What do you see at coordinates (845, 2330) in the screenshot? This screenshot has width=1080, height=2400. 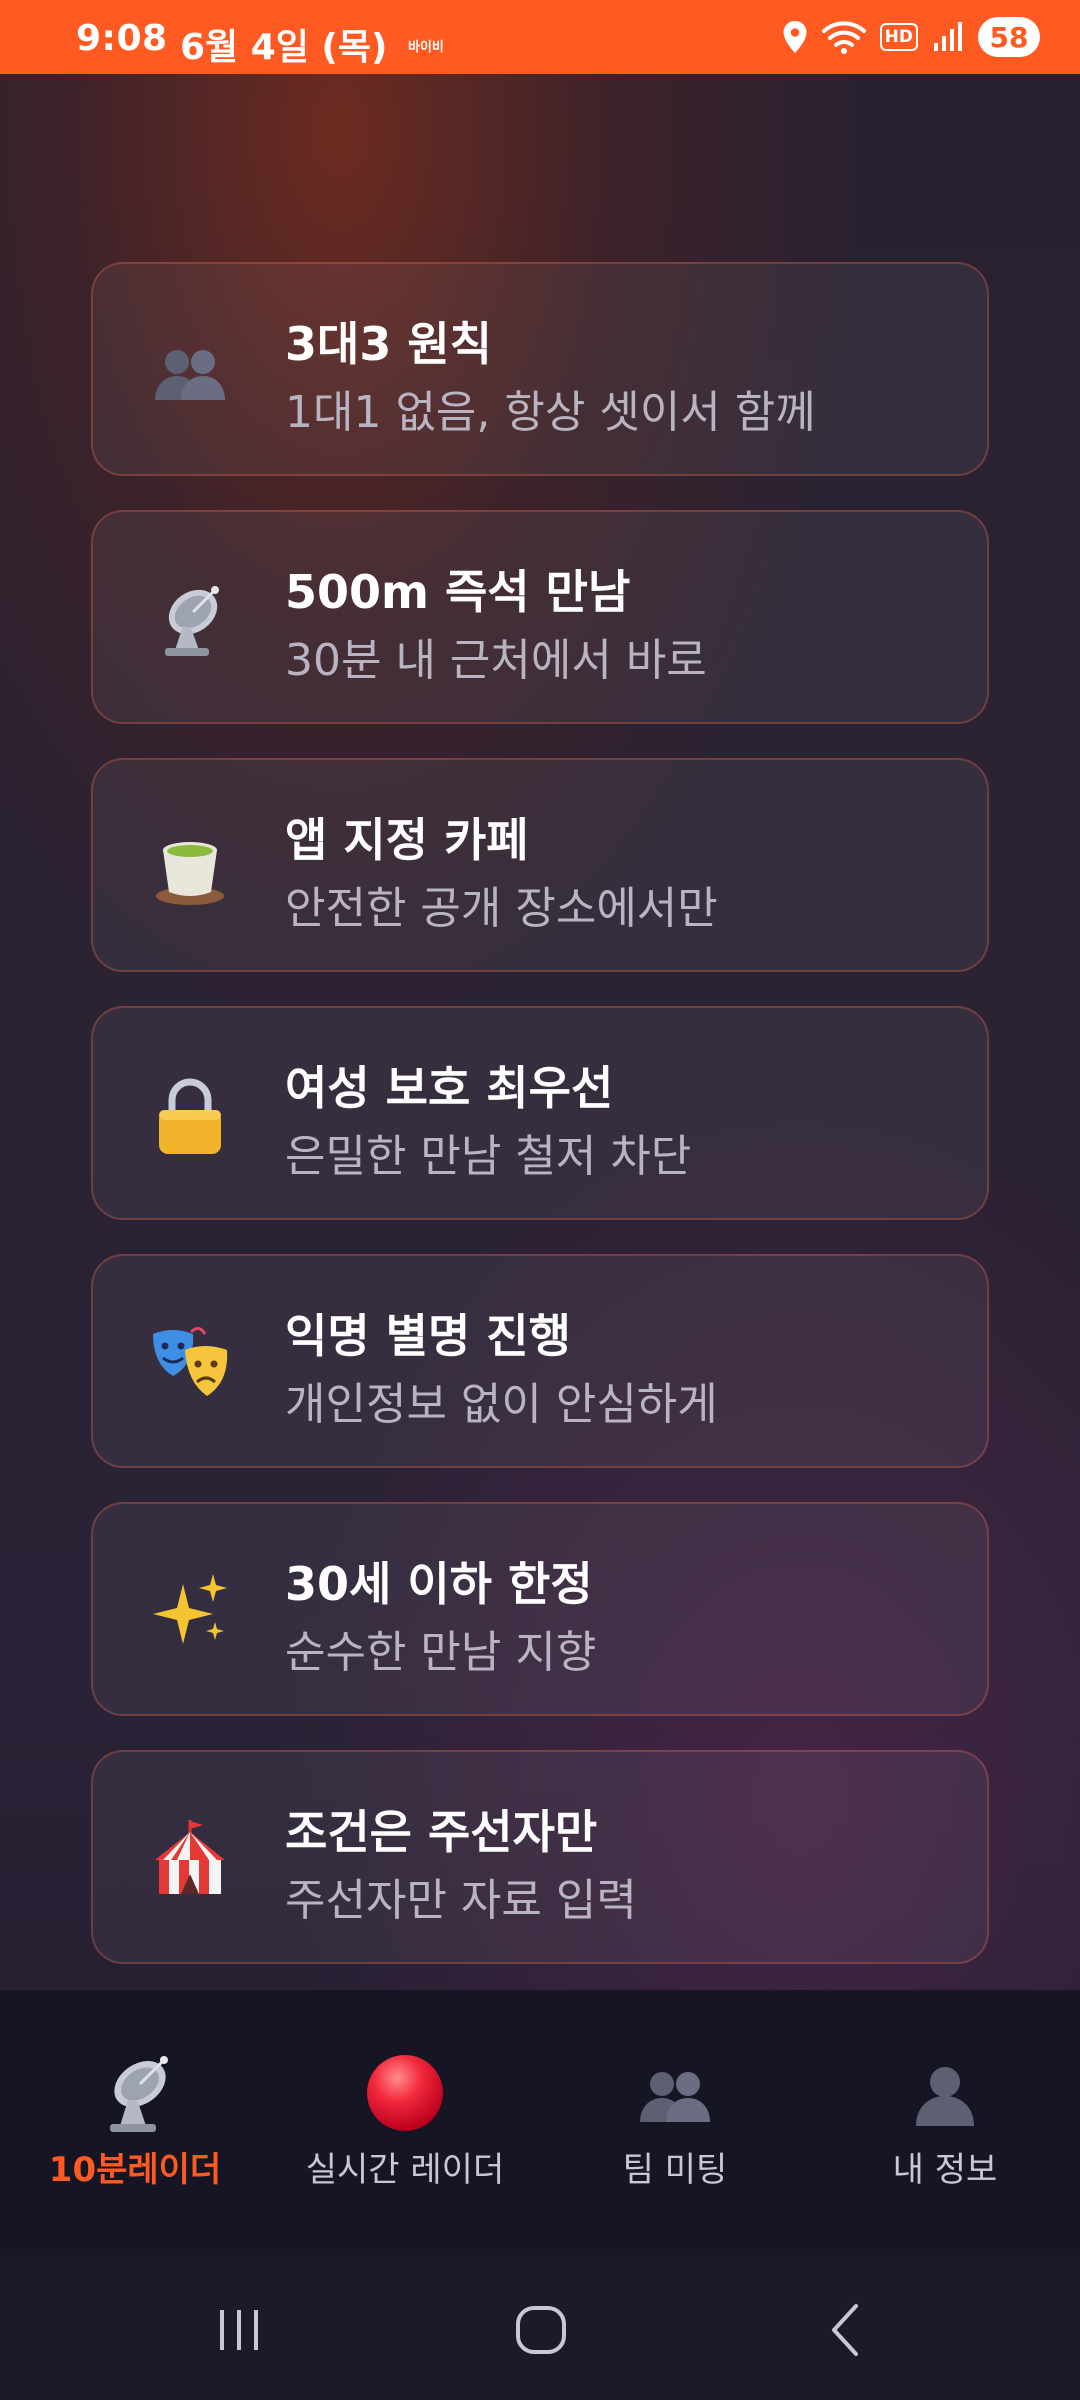 I see `back-icon` at bounding box center [845, 2330].